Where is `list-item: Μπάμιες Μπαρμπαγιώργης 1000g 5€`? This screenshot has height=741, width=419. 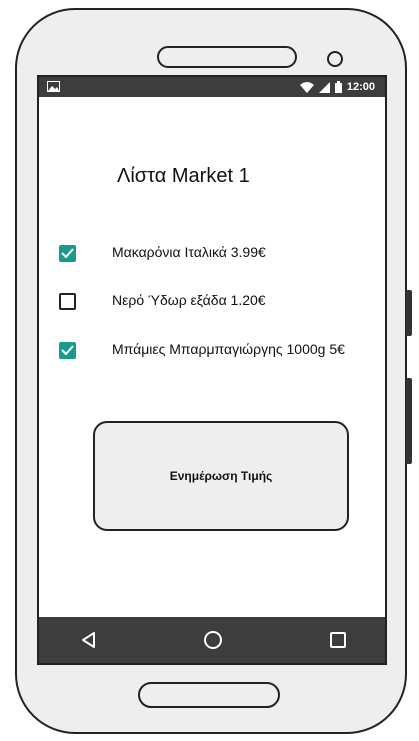 list-item: Μπάμιες Μπαρμπαγιώργης 1000g 5€ is located at coordinates (202, 350).